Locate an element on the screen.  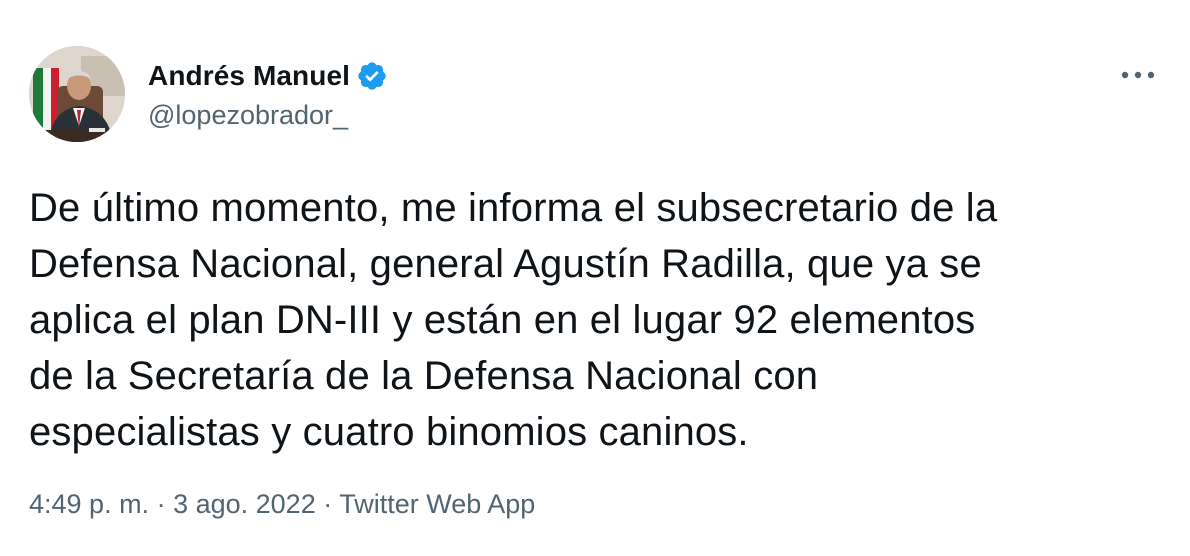
profile-photo-icon is located at coordinates (77, 94).